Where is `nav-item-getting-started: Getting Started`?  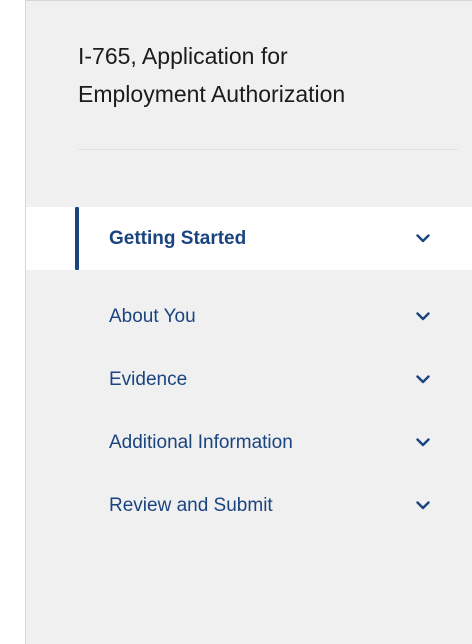 nav-item-getting-started: Getting Started is located at coordinates (249, 238).